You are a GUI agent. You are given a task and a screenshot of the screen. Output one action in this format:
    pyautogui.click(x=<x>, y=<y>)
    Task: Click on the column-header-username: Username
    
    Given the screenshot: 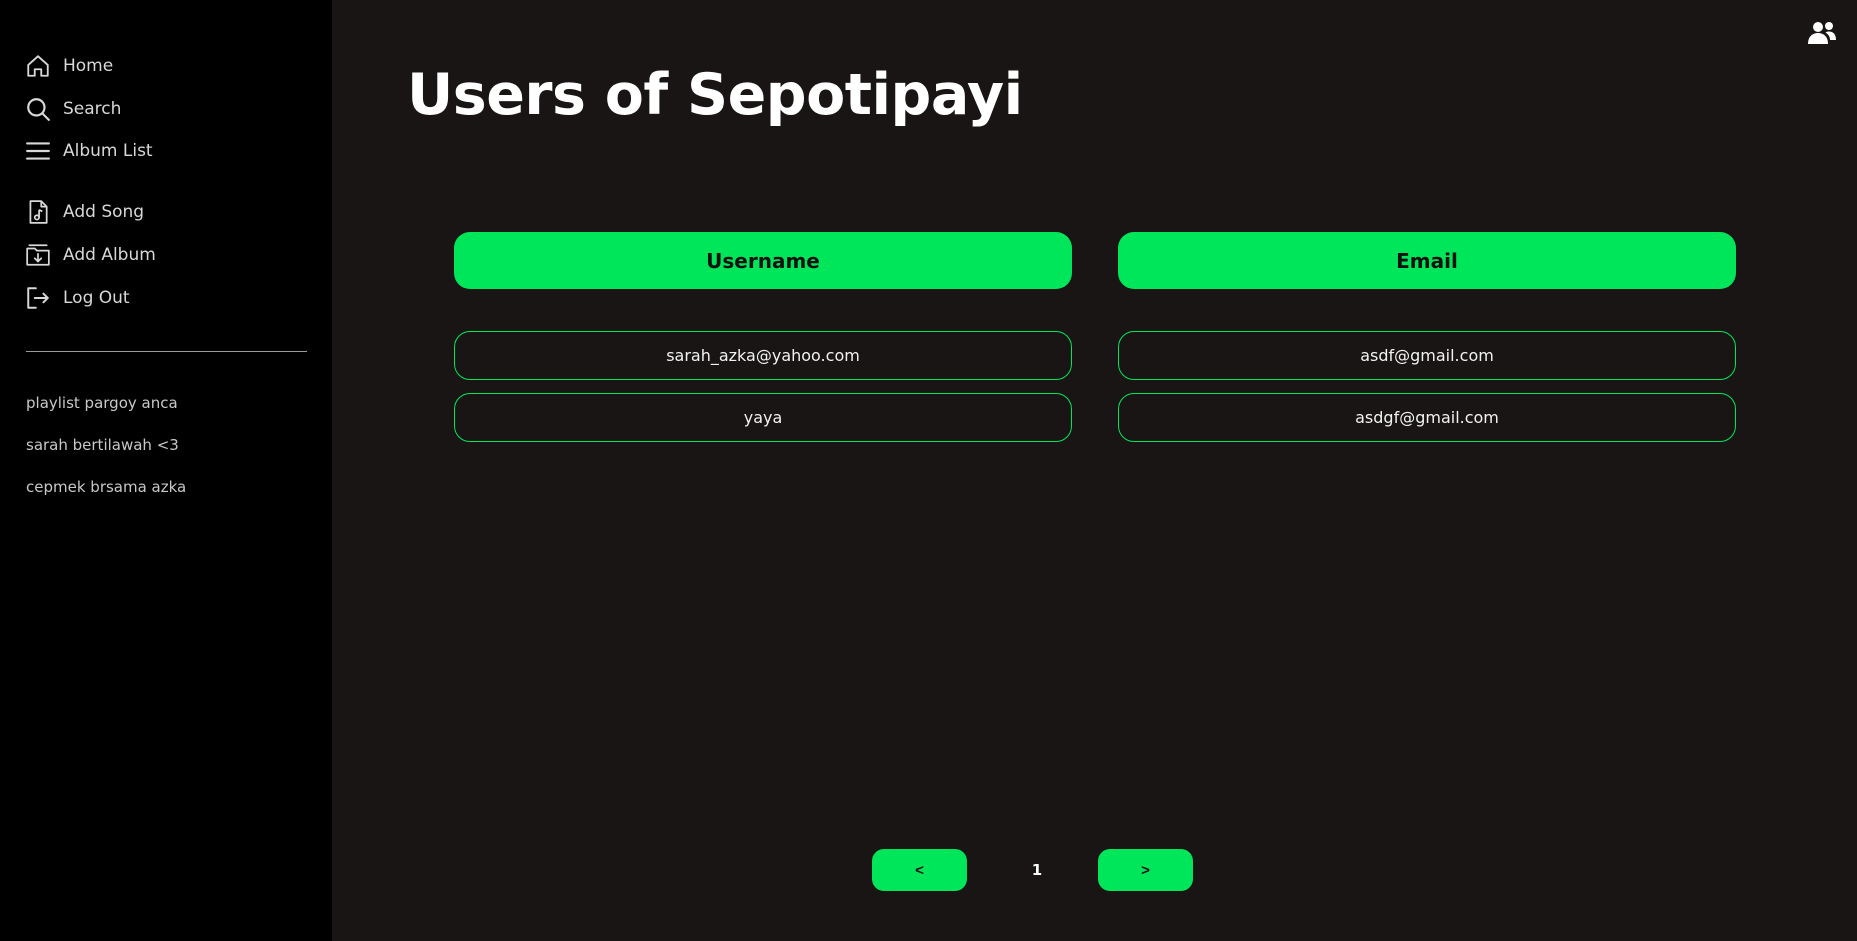 What is the action you would take?
    pyautogui.click(x=763, y=260)
    